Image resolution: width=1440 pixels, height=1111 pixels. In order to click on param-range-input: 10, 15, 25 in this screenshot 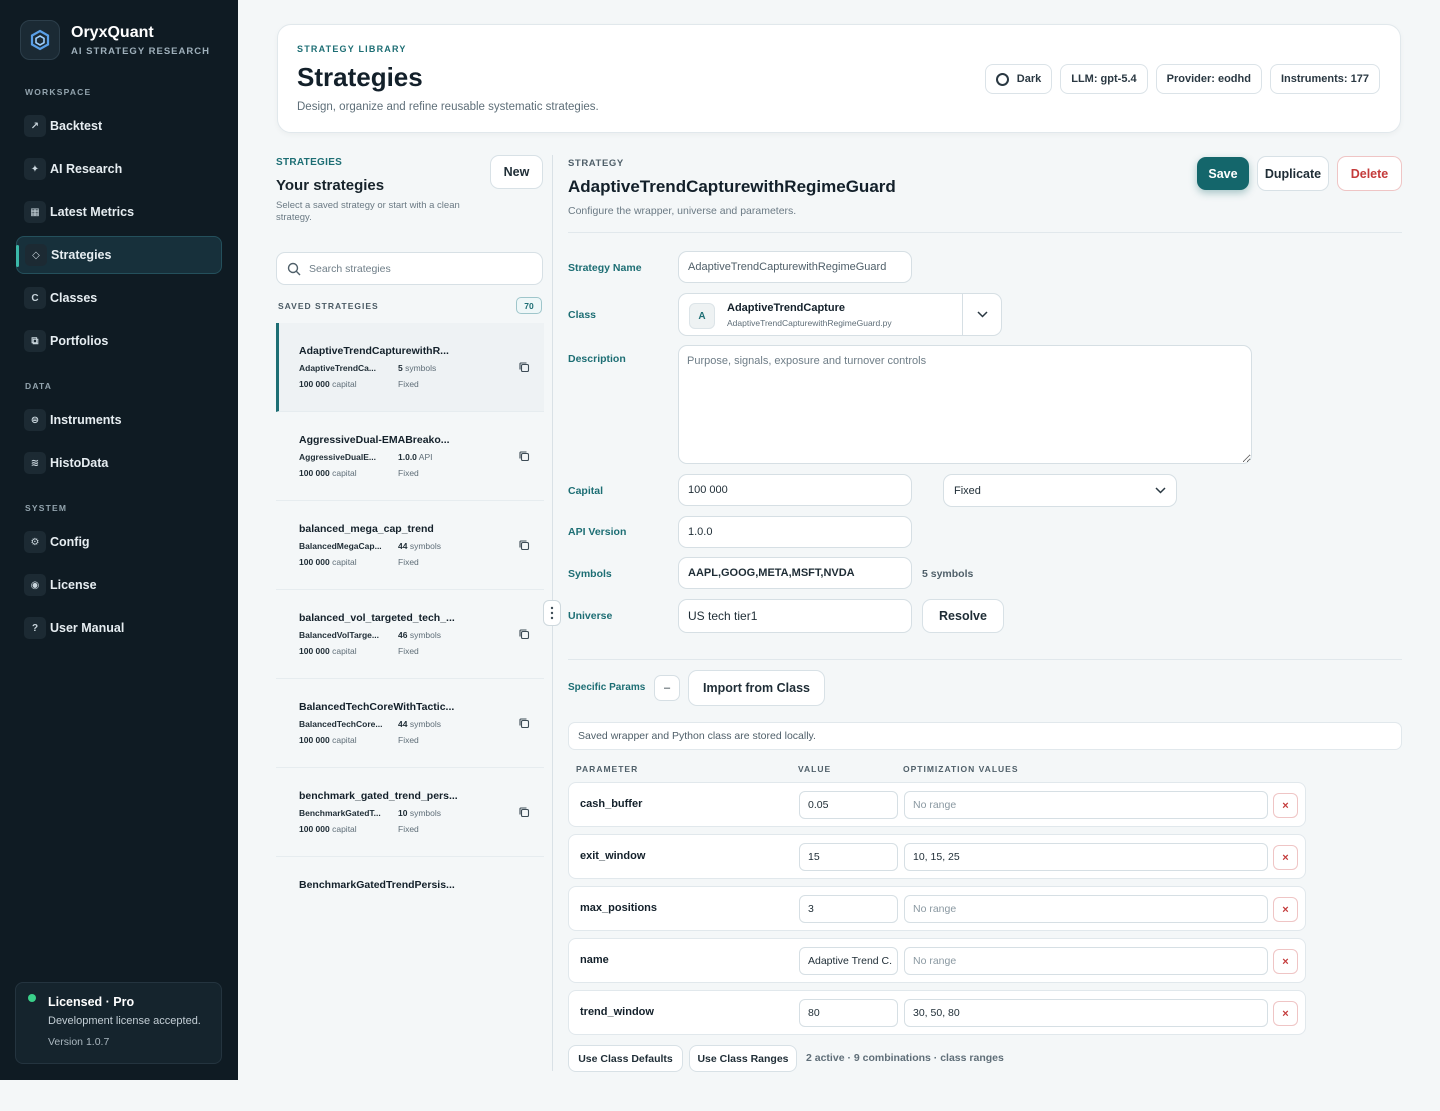, I will do `click(1086, 857)`.